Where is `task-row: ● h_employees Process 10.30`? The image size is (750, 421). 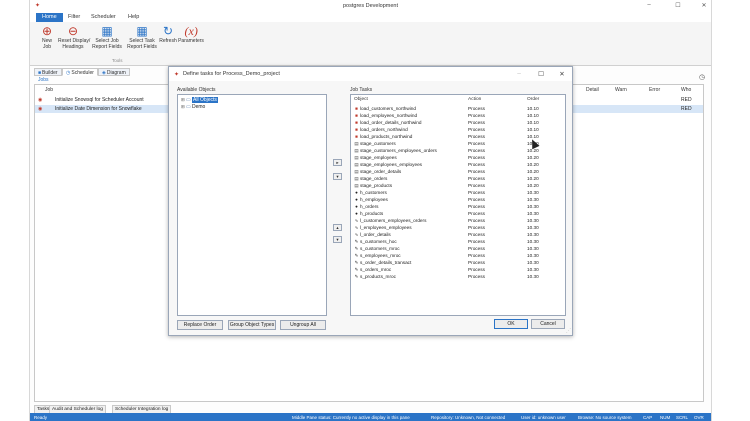
task-row: ● h_employees Process 10.30 is located at coordinates (458, 199).